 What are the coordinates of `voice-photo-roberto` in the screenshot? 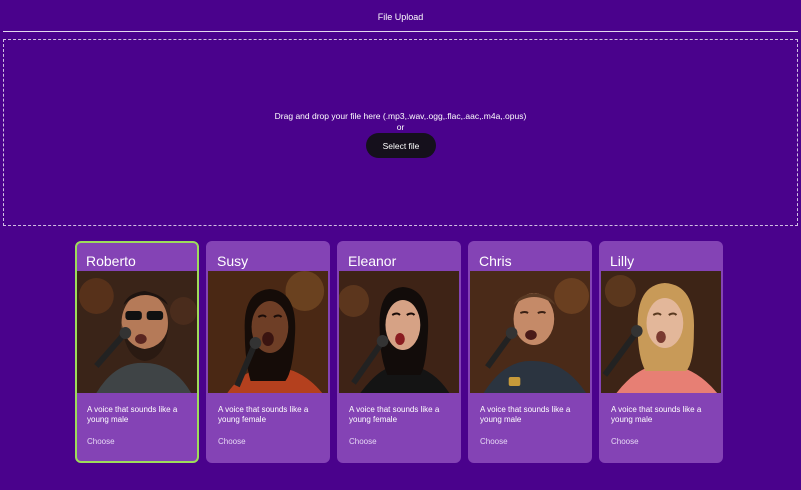 It's located at (137, 332).